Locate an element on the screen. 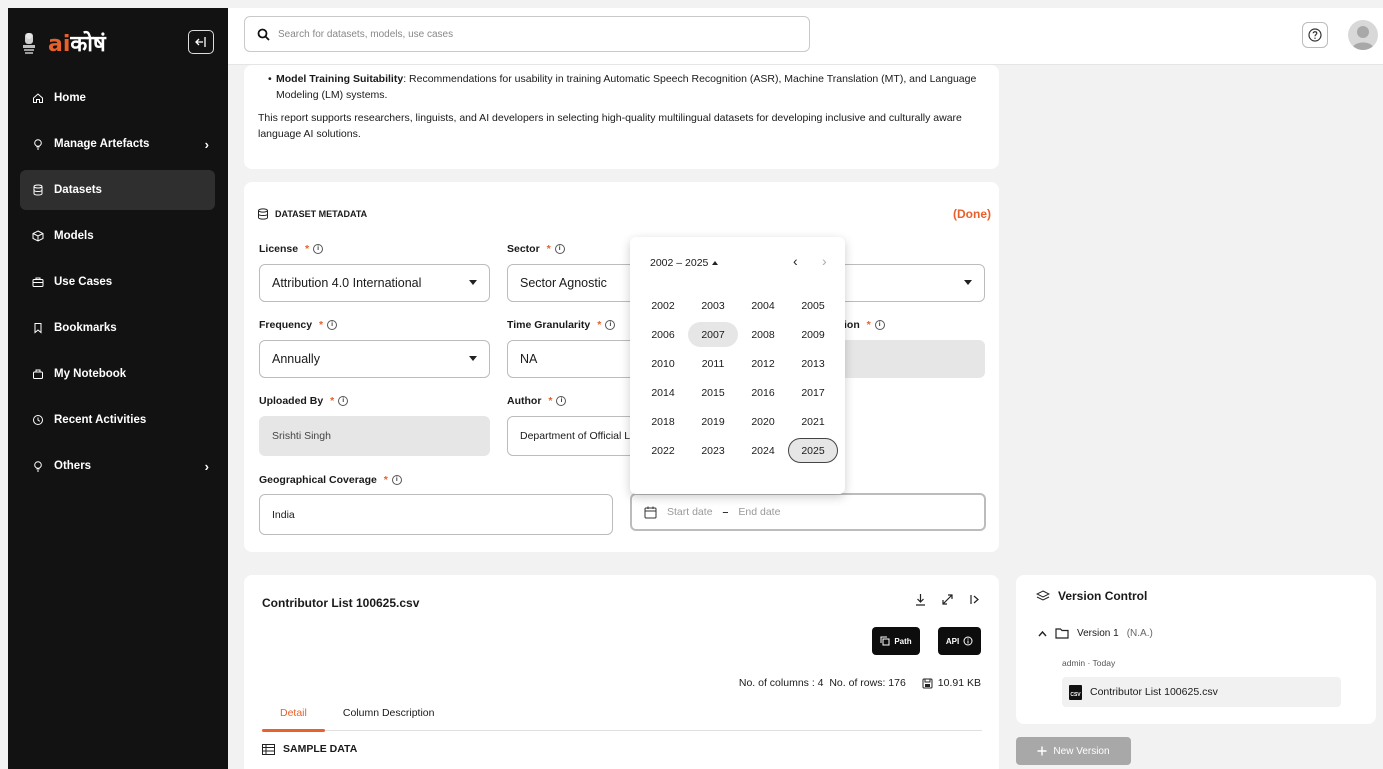 The width and height of the screenshot is (1383, 769). top-bar is located at coordinates (805, 36).